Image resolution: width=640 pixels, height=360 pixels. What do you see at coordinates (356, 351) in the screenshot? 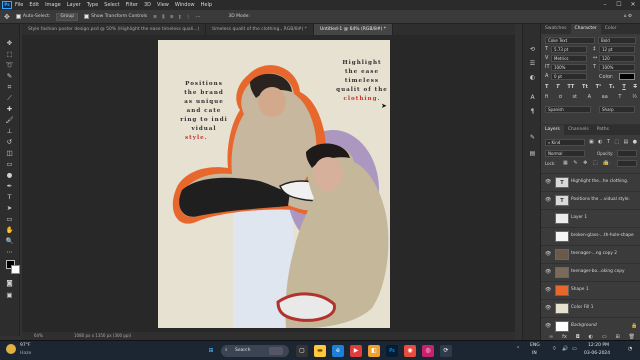
I see `media-app-icon: ▶` at bounding box center [356, 351].